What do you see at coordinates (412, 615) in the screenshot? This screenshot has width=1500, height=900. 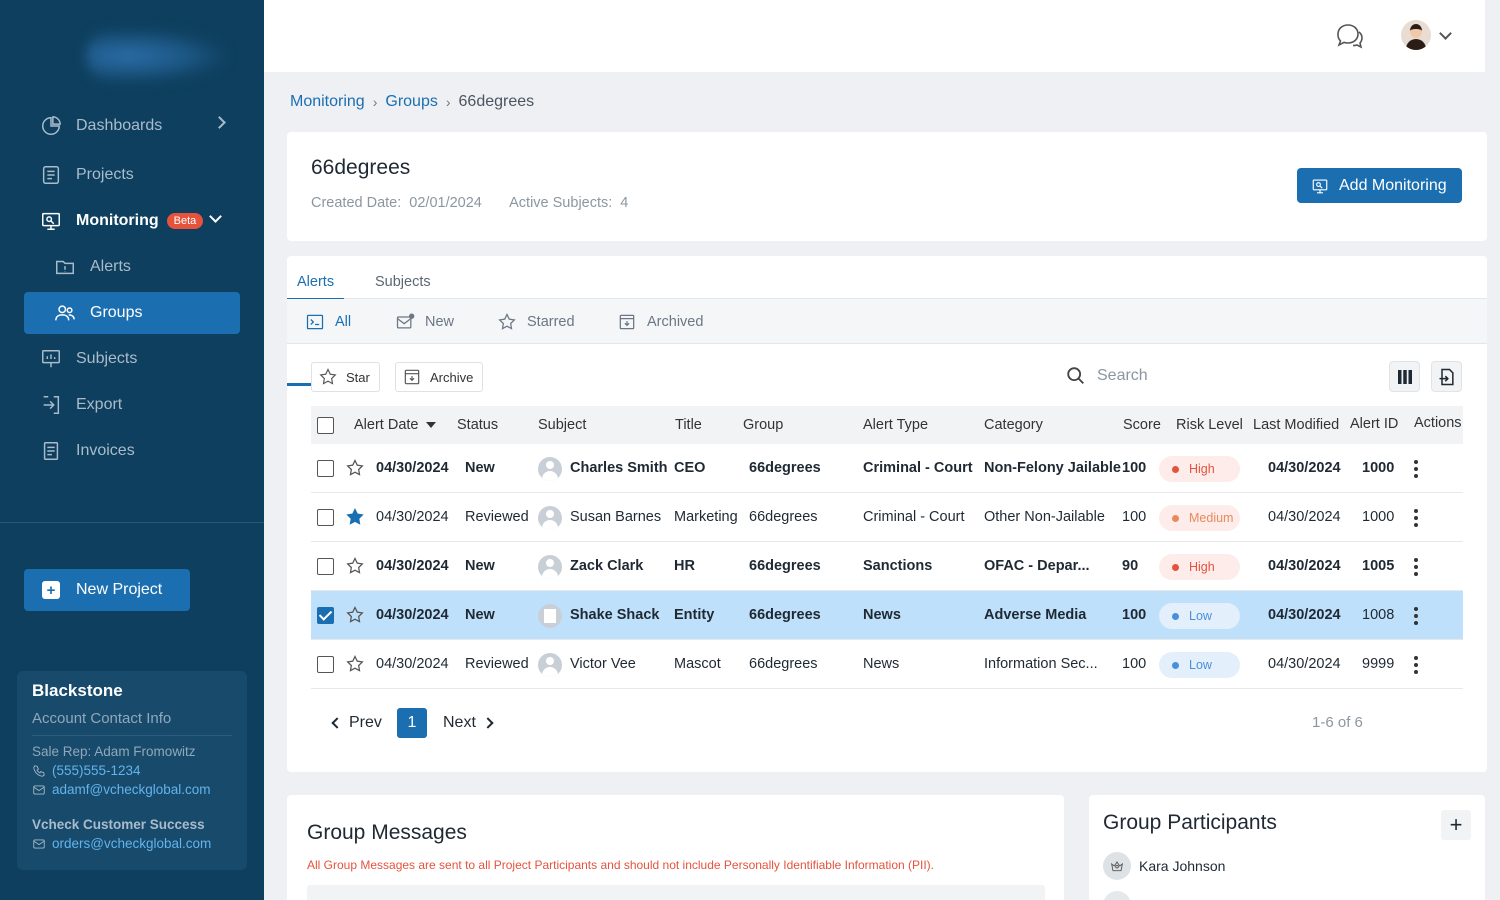 I see `alert-date: 04/30/2024` at bounding box center [412, 615].